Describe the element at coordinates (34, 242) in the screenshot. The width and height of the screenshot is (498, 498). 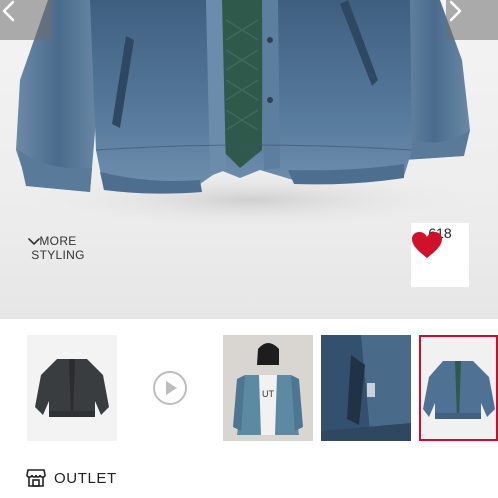
I see `chevron-down-icon` at that location.